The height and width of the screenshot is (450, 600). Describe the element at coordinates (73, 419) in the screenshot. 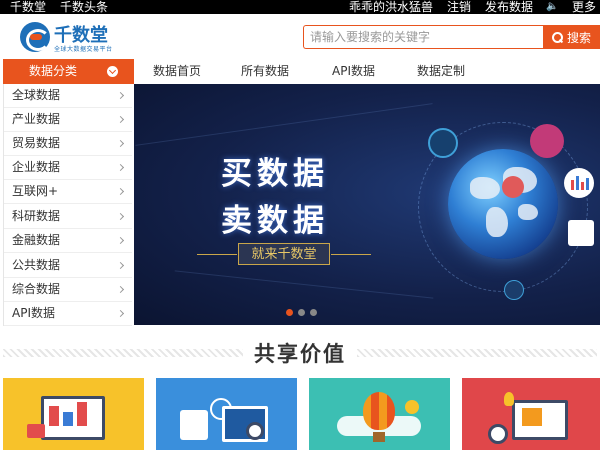

I see `dashboard-illustration` at that location.